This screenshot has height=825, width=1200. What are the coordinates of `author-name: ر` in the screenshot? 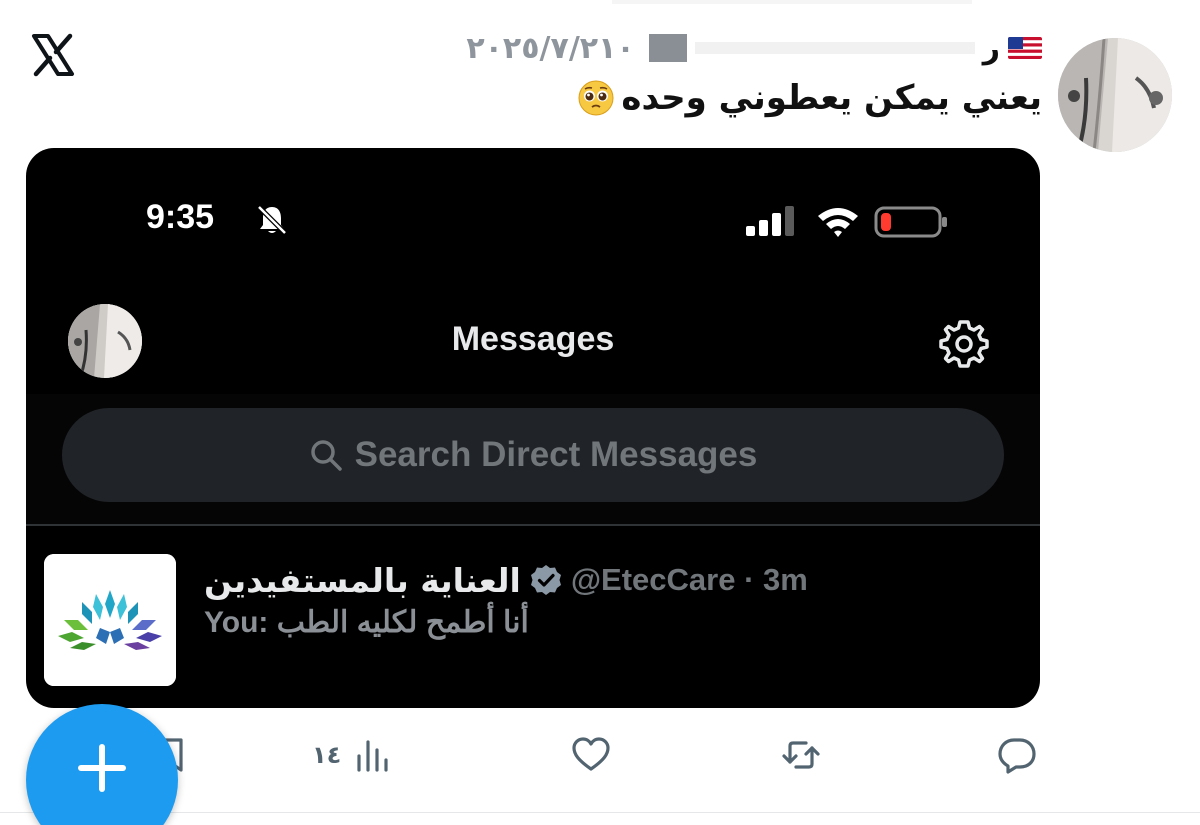 It's located at (991, 48).